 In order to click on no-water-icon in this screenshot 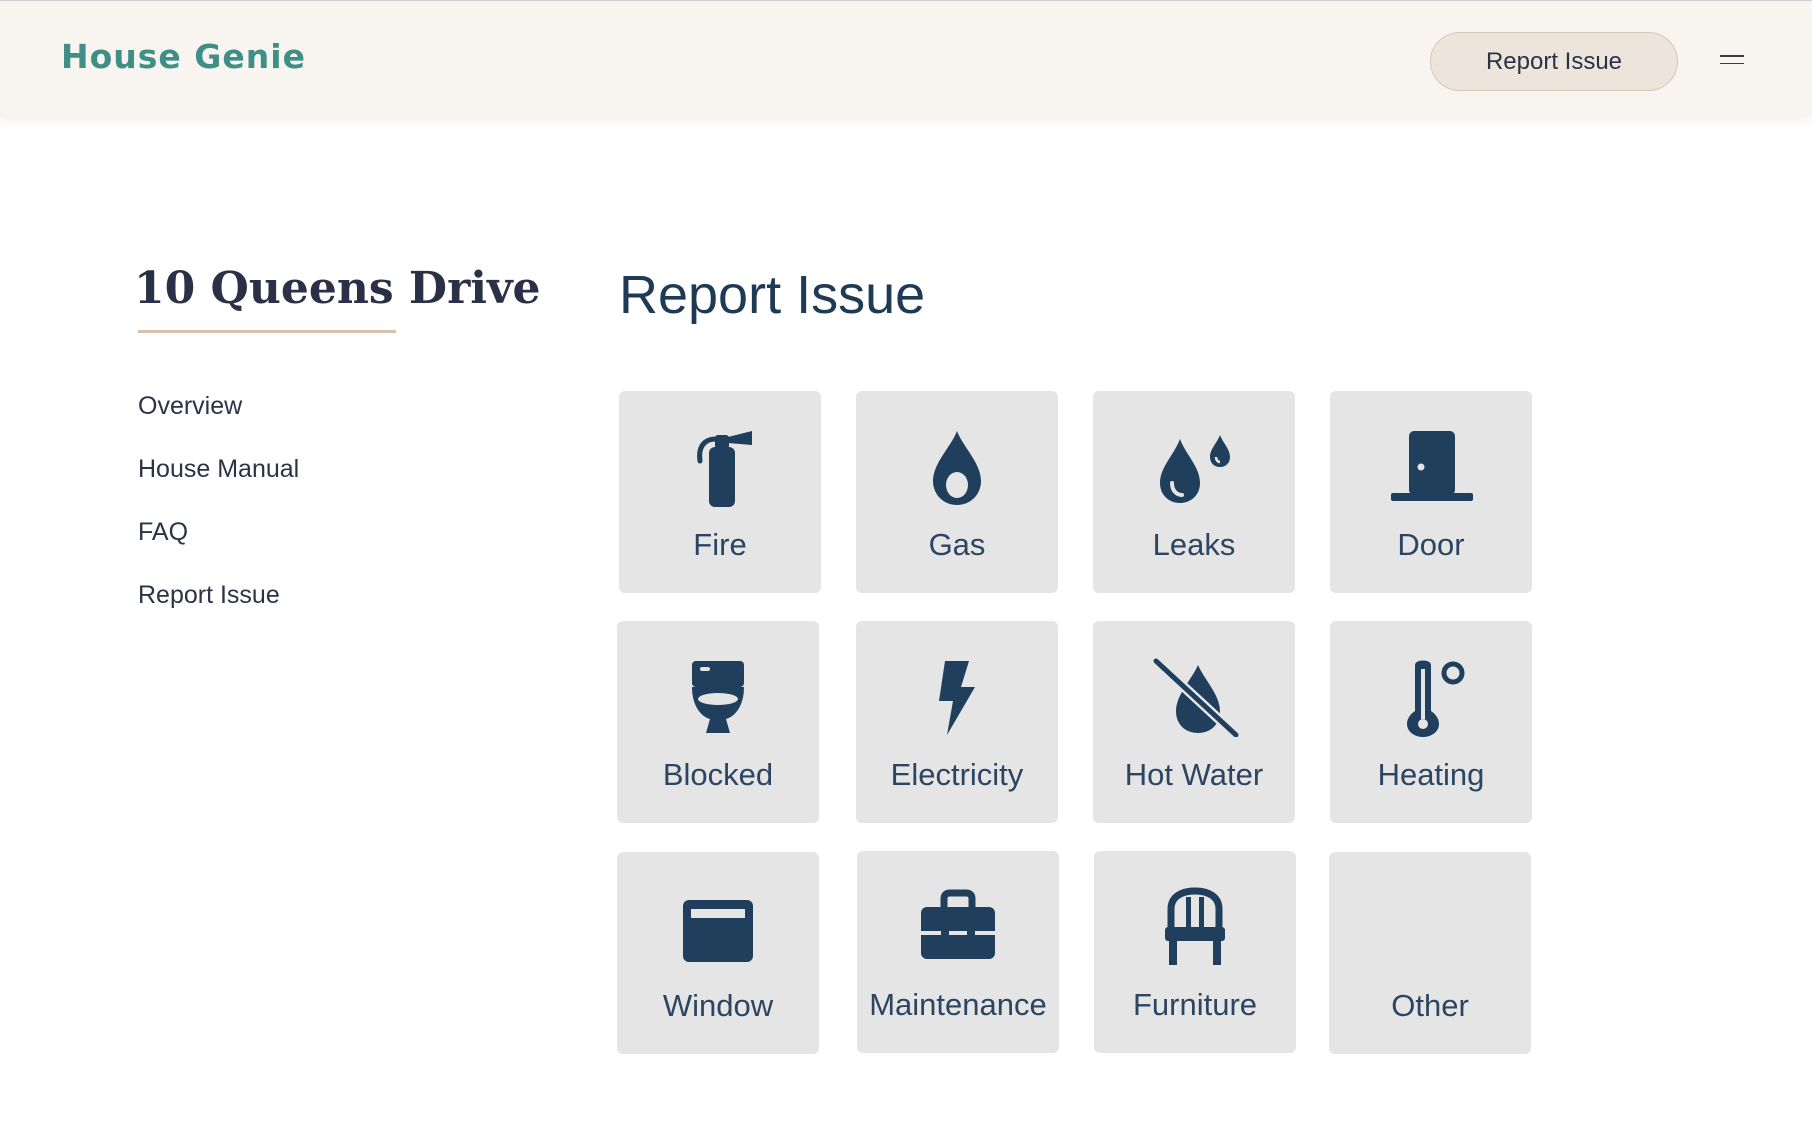, I will do `click(1196, 697)`.